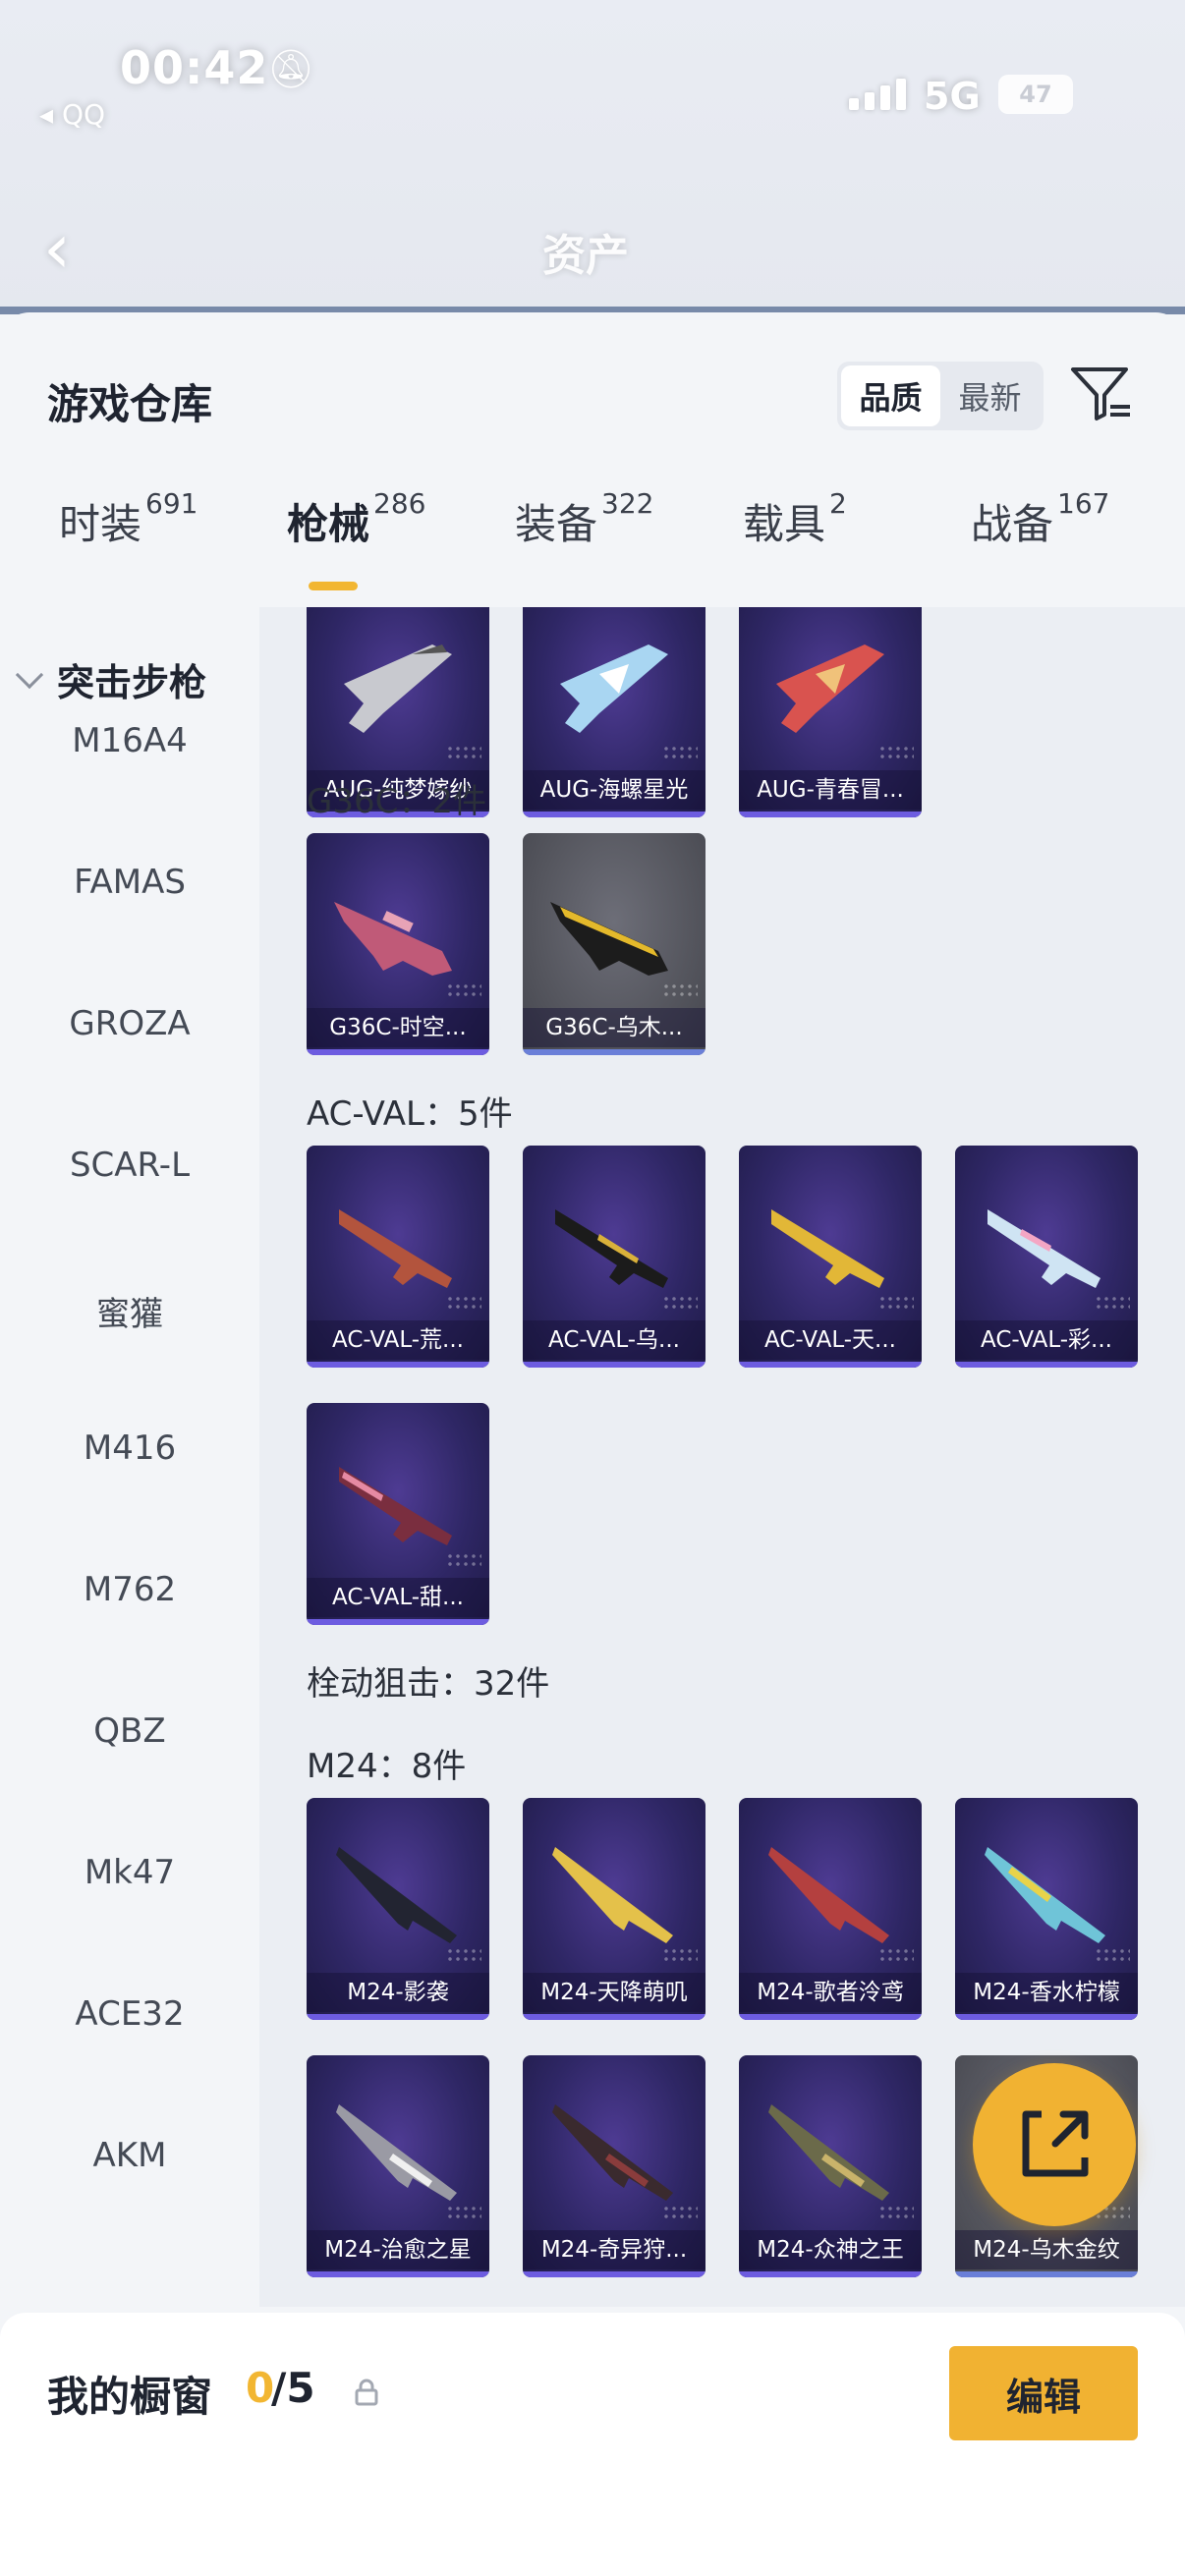 This screenshot has height=2576, width=1185. What do you see at coordinates (132, 682) in the screenshot?
I see `sidebar-group-label: 突击步枪` at bounding box center [132, 682].